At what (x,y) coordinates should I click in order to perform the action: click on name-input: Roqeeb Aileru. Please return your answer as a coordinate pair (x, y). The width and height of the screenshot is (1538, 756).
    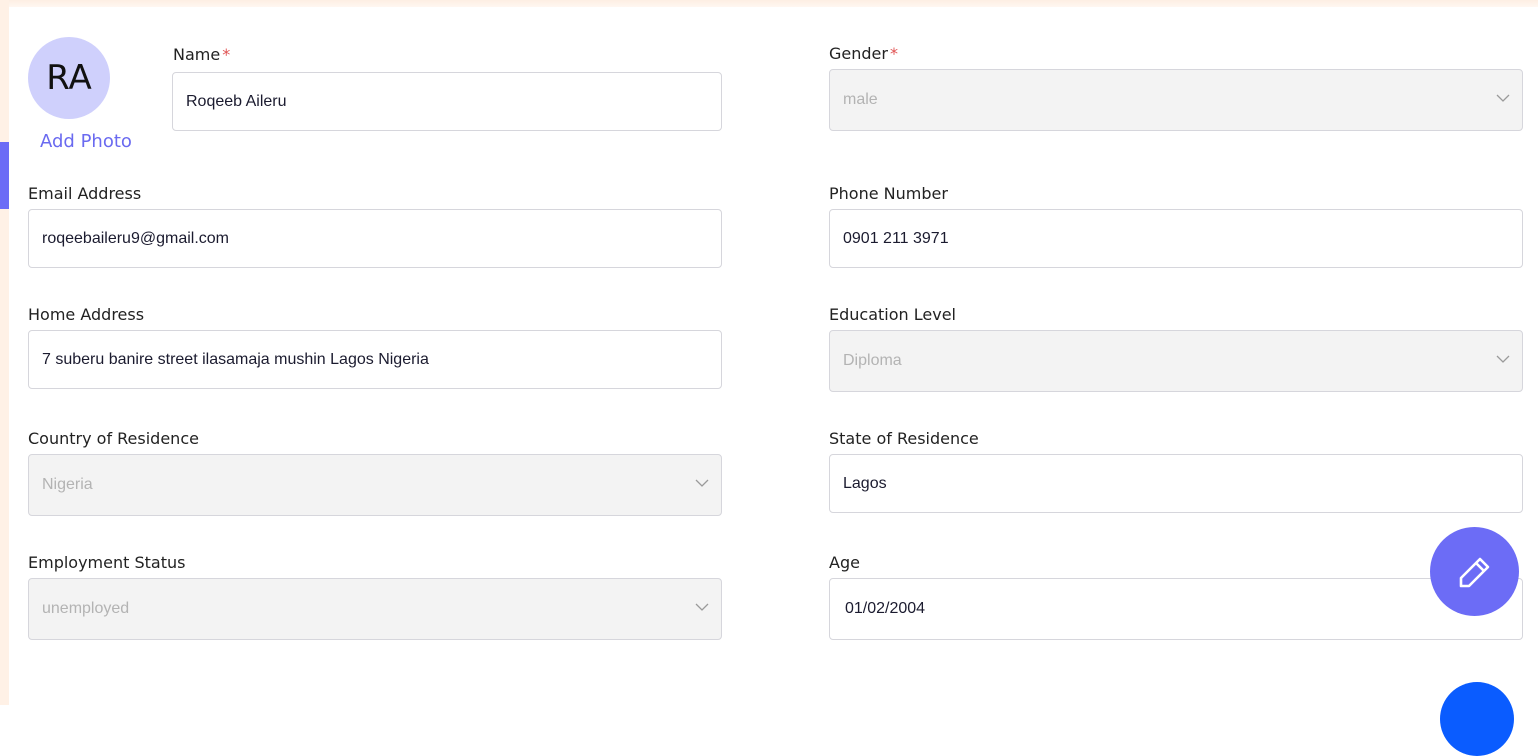
    Looking at the image, I should click on (447, 101).